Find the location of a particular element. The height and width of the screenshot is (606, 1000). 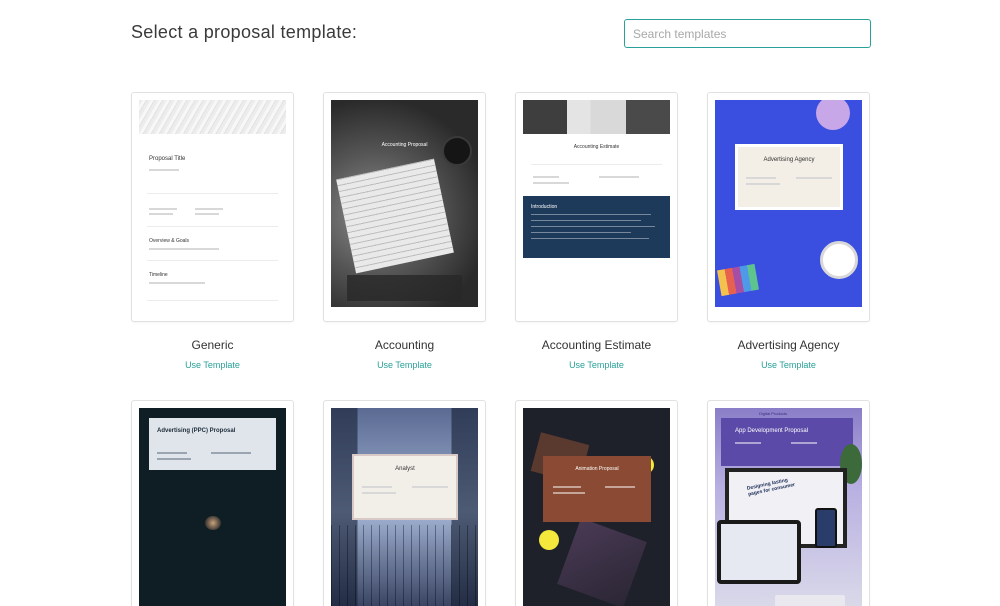

template-thumbnail: Advertising (PPC) Proposal is located at coordinates (212, 507).